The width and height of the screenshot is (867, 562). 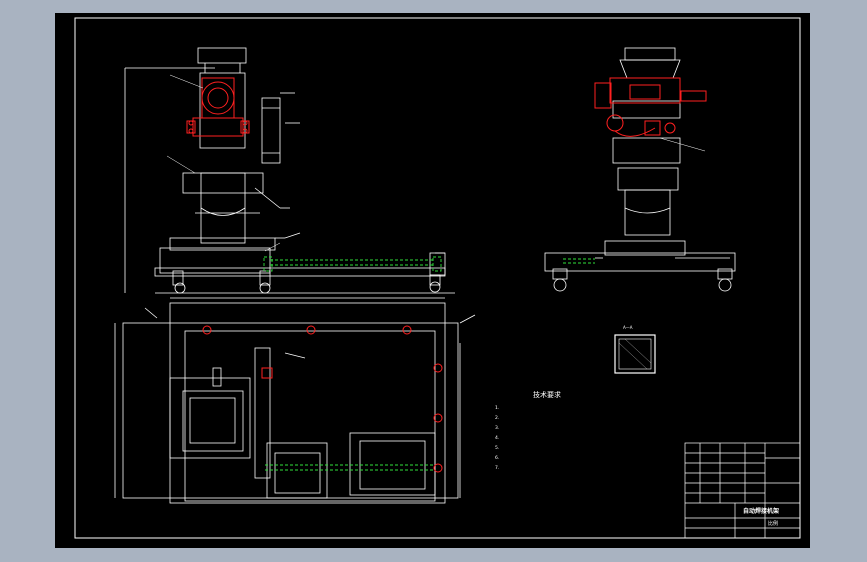 What do you see at coordinates (218, 107) in the screenshot?
I see `front-view-highlight` at bounding box center [218, 107].